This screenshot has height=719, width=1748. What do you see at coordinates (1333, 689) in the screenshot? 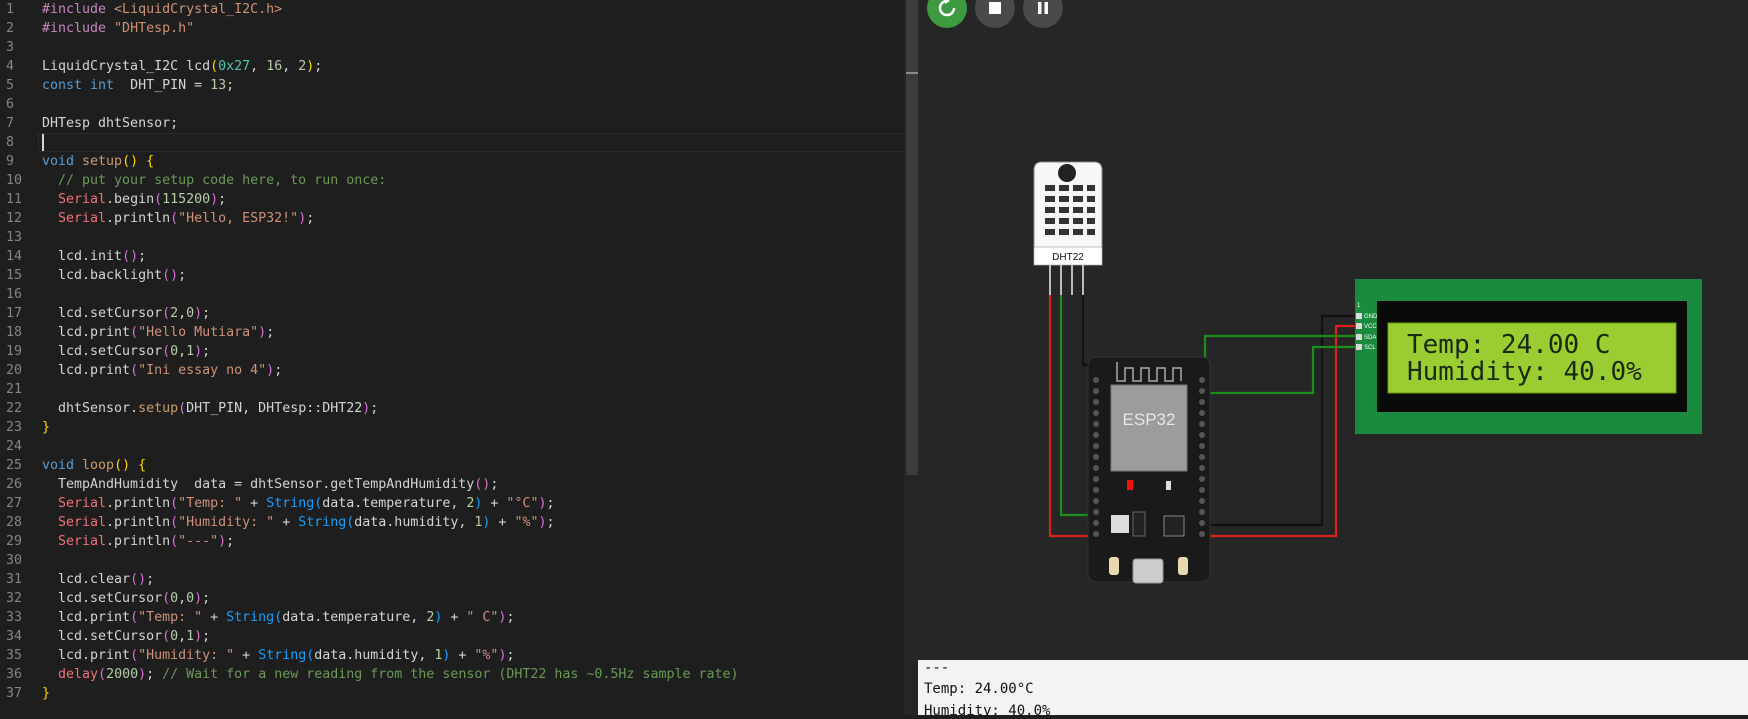
I see `serial-monitor: --- Temp: 24.00°C Humidity: 40.0%` at bounding box center [1333, 689].